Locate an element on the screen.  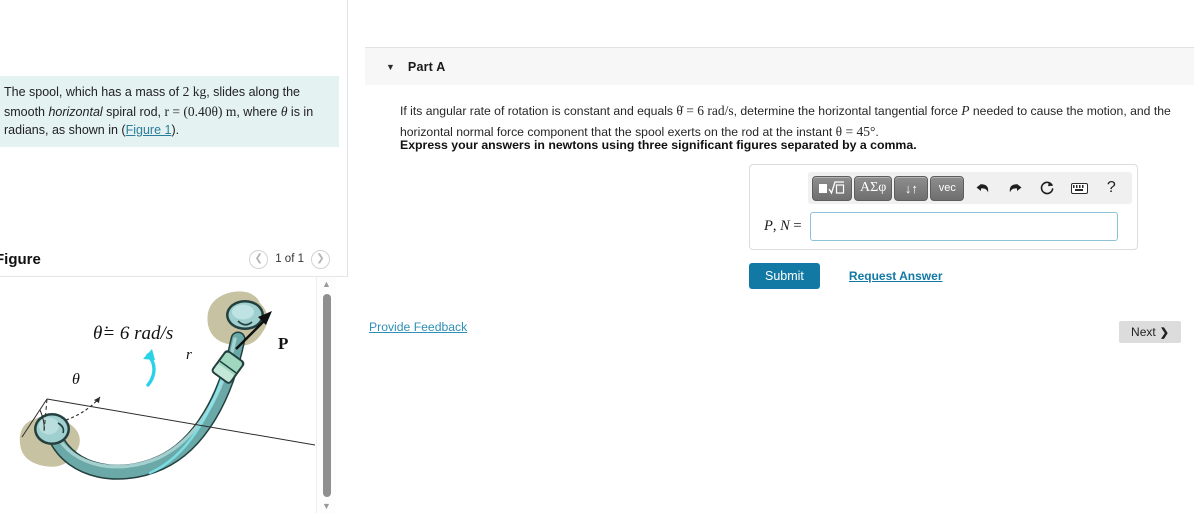
scrollbar-thumb is located at coordinates (326, 395).